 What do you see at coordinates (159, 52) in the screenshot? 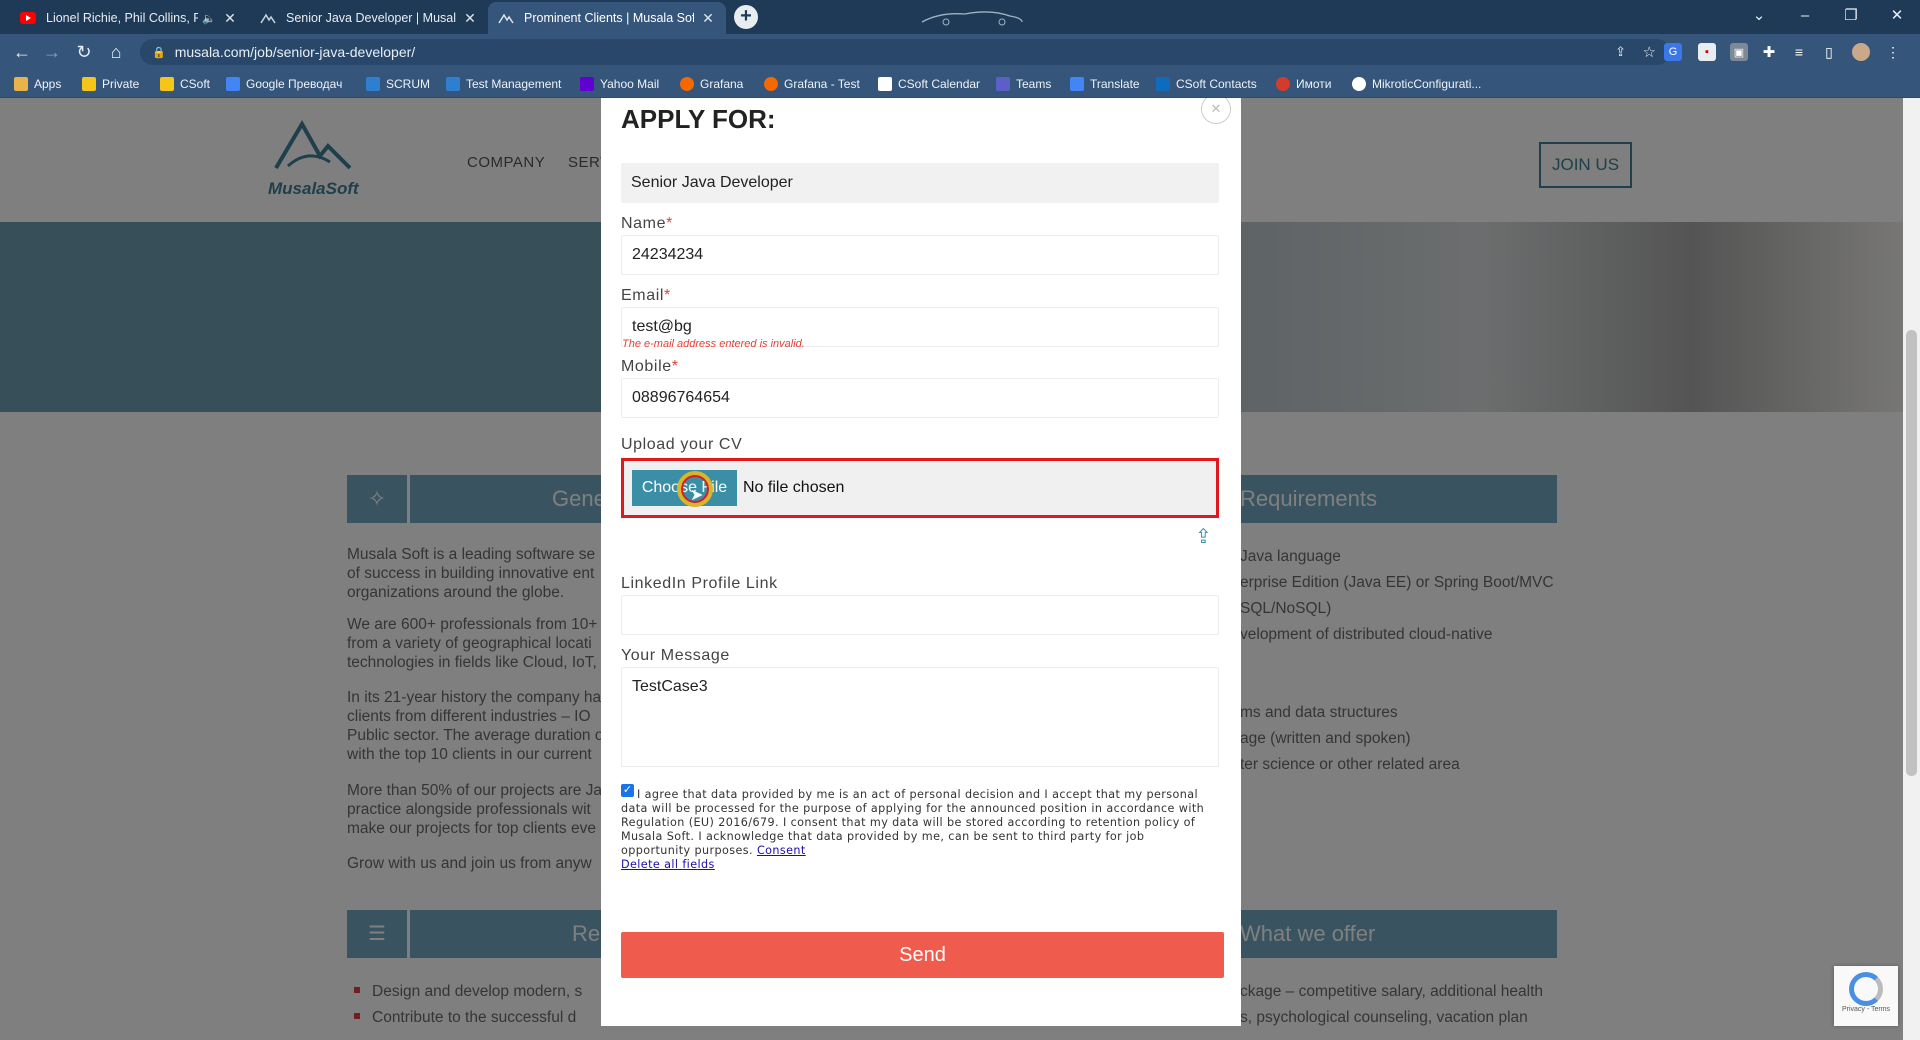
I see `lock-icon: 🔒` at bounding box center [159, 52].